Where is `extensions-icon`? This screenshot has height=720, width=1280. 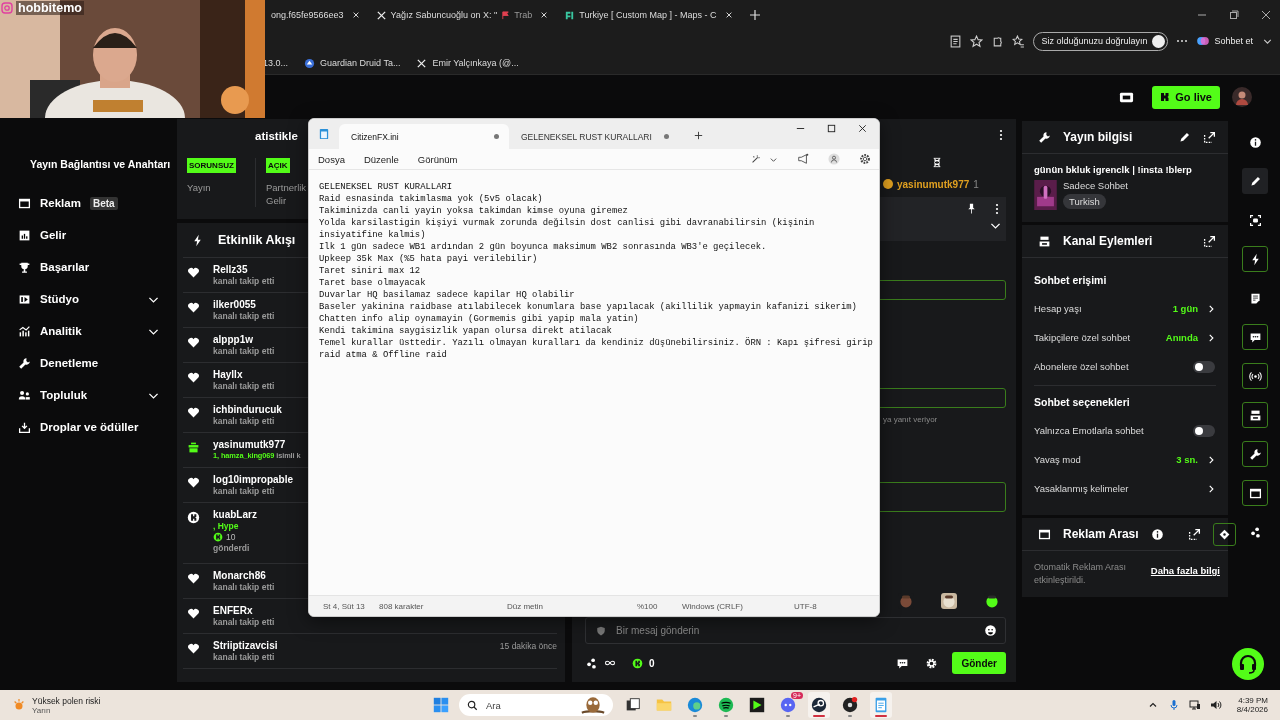 extensions-icon is located at coordinates (998, 41).